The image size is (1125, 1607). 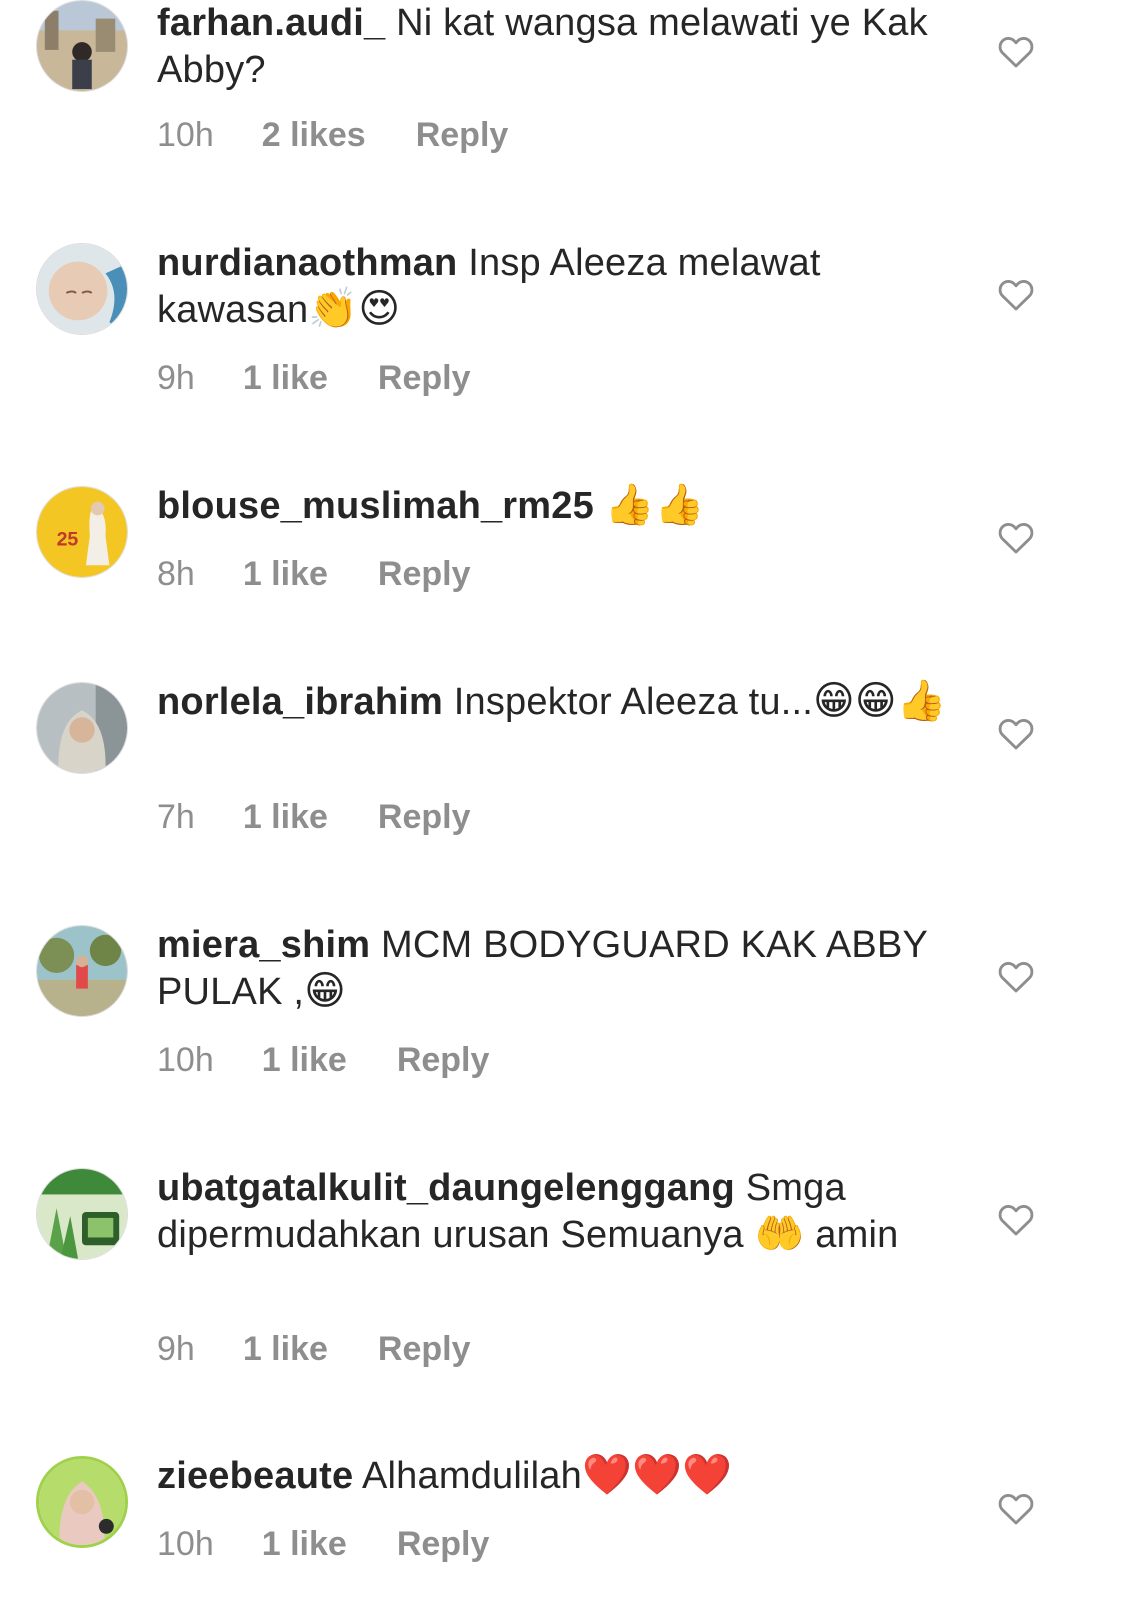 I want to click on comment-likes: 2 likes, so click(x=314, y=135).